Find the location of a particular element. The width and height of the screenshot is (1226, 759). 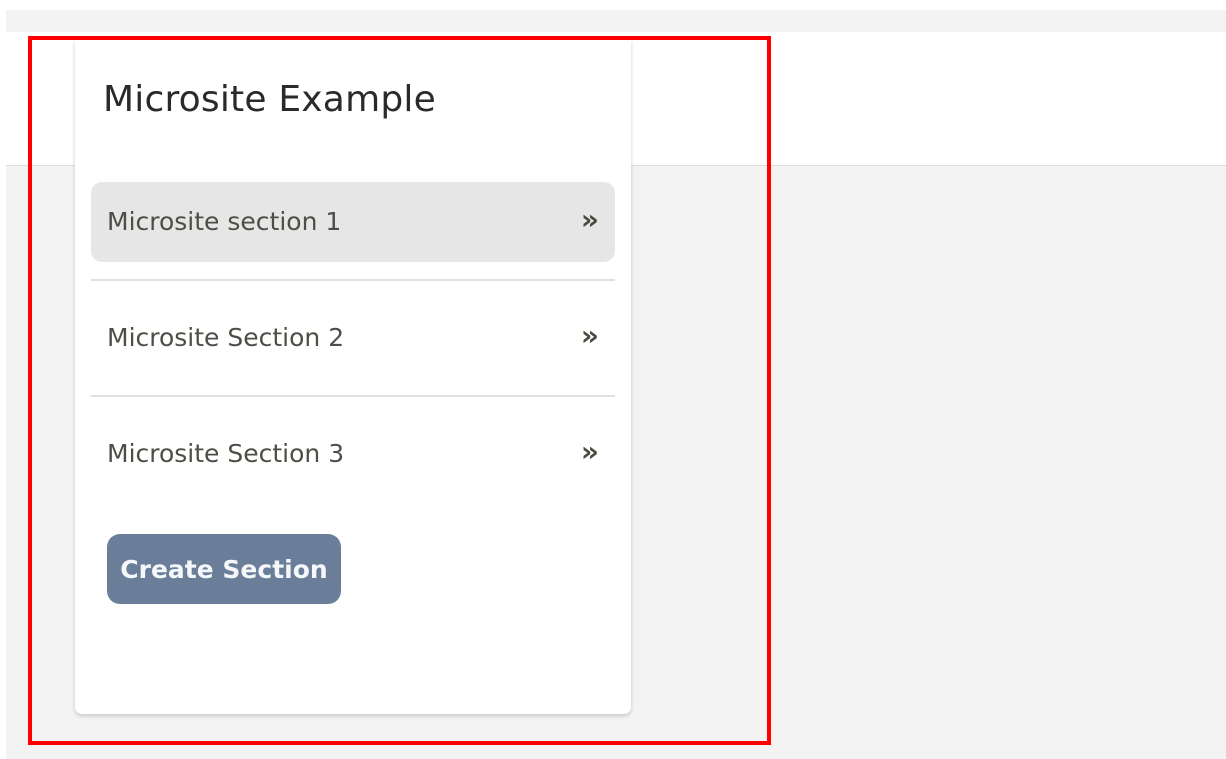

section-item-1: Microsite section 1 » is located at coordinates (353, 222).